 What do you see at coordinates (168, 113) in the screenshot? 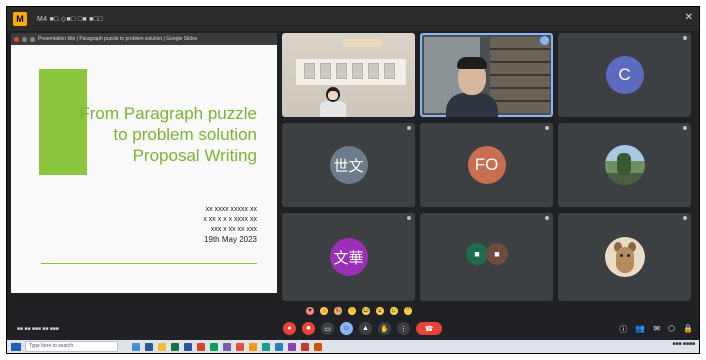
I see `slide-title-line: From Paragraph puzzle` at bounding box center [168, 113].